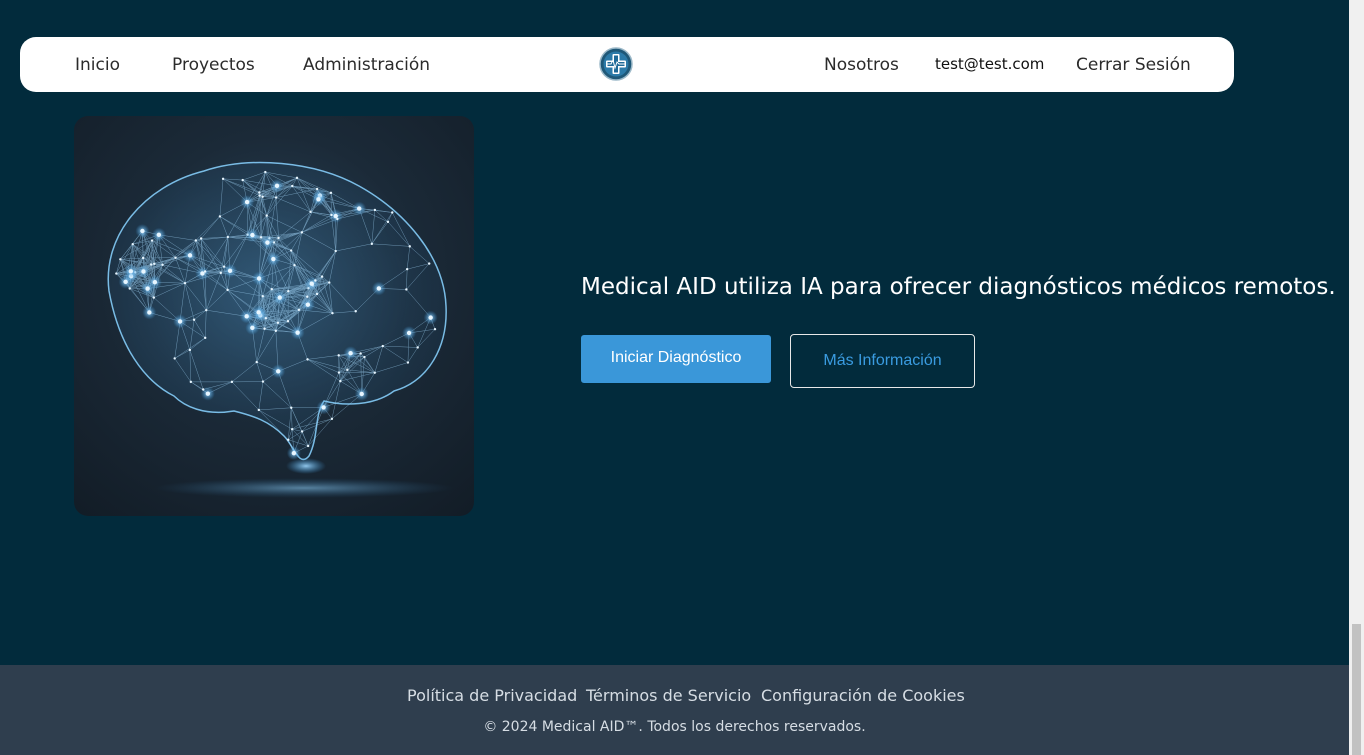 The image size is (1364, 755). I want to click on nav-link-proyectos: Proyectos, so click(213, 64).